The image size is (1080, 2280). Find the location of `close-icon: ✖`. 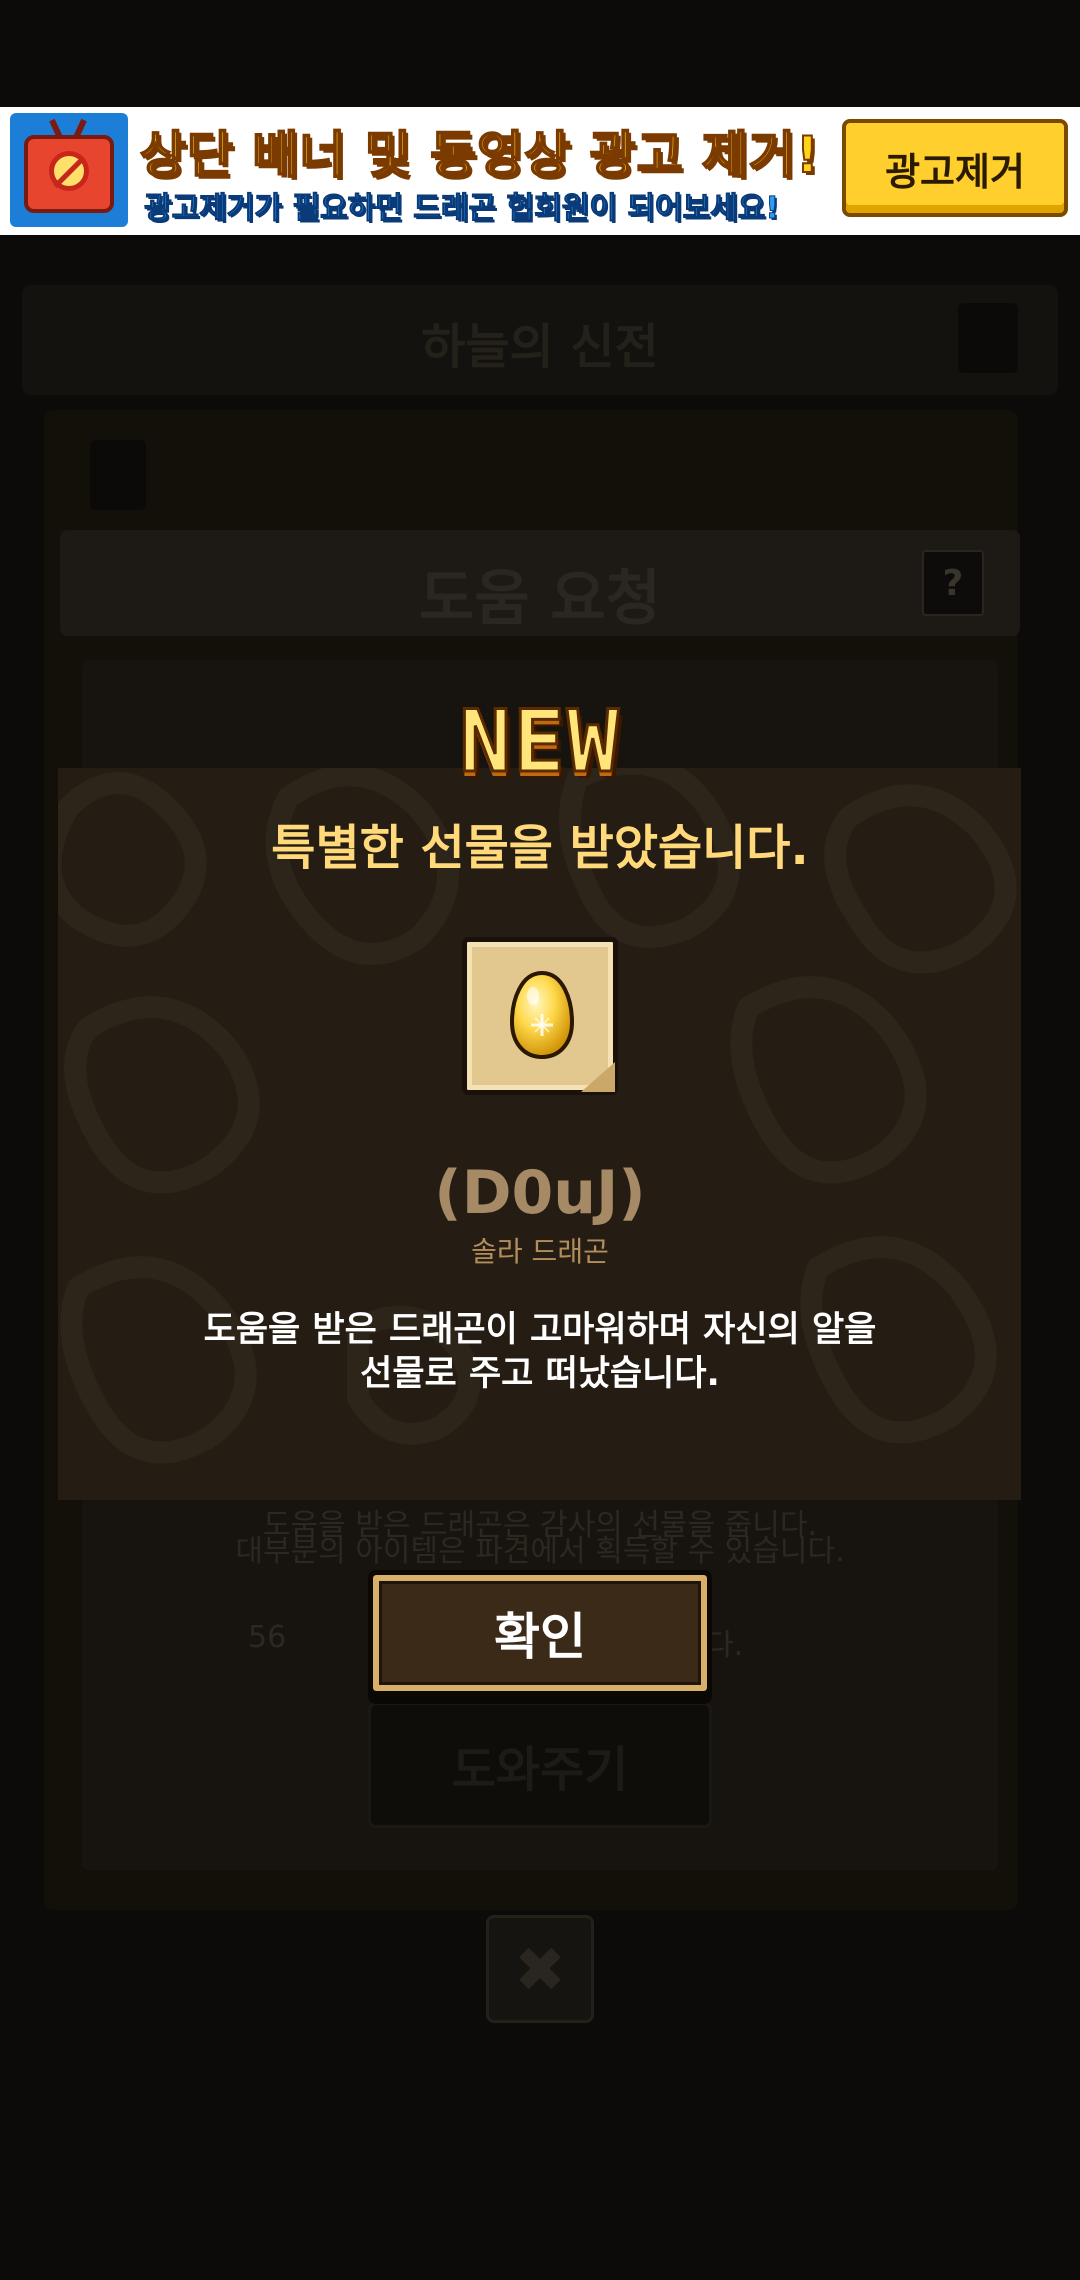

close-icon: ✖ is located at coordinates (540, 1969).